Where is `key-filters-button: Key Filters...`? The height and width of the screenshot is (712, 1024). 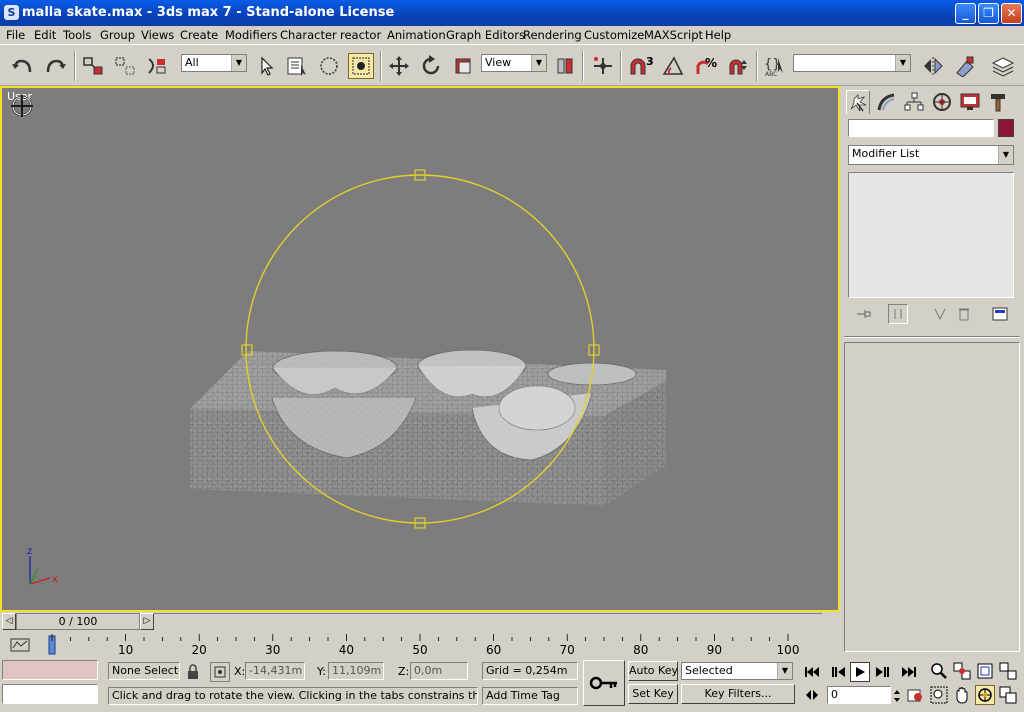 key-filters-button: Key Filters... is located at coordinates (738, 694).